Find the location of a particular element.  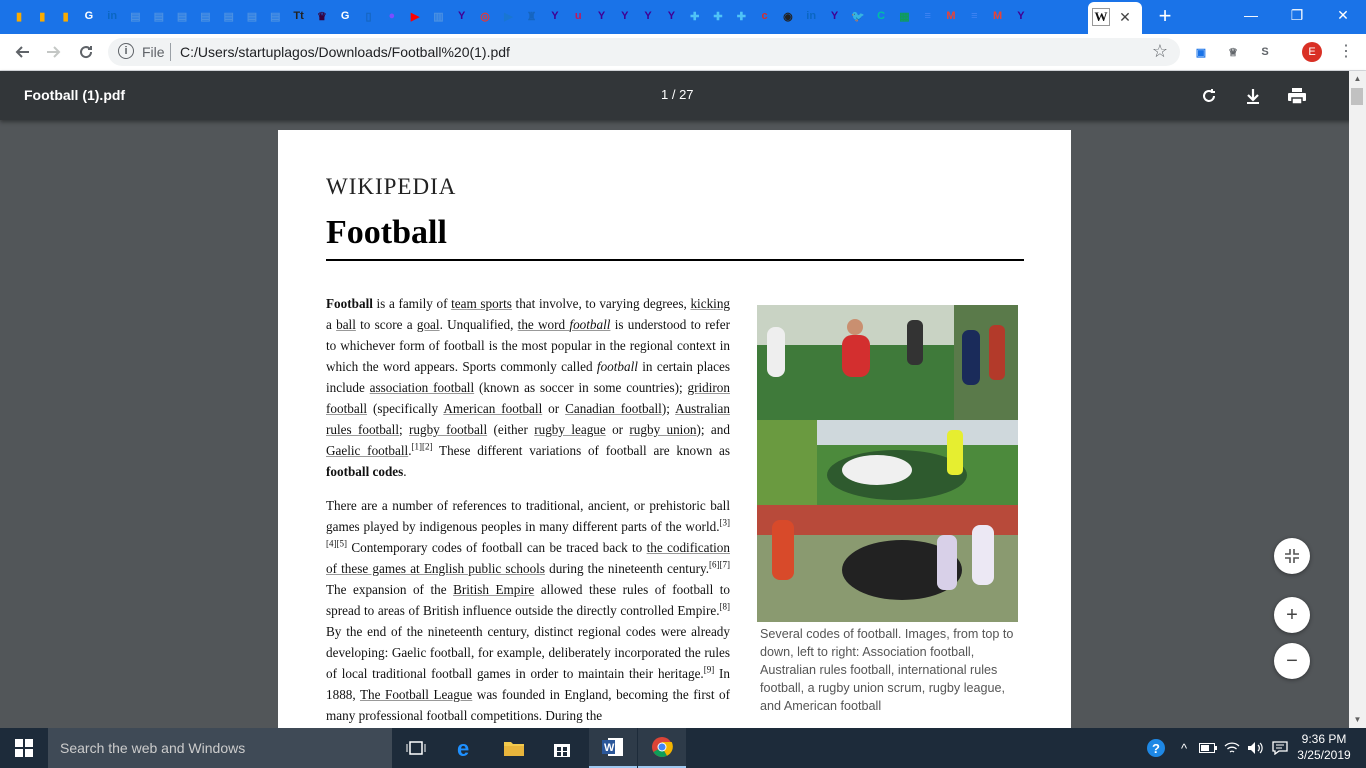

link-the-word-football: the word football is located at coordinates (564, 324).